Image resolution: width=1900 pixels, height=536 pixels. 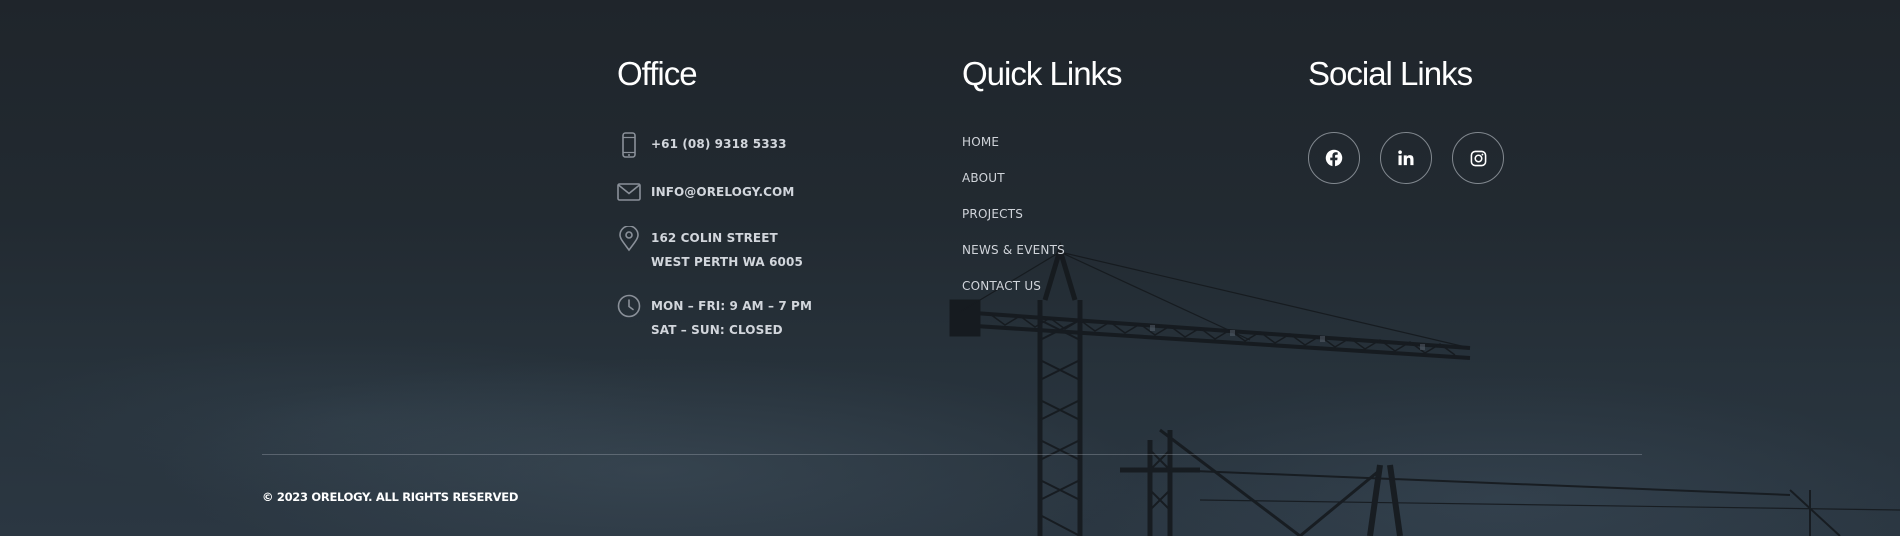 I want to click on copyright-text: © 2023 ORELOGY. ALL RIGHTS RESERVED, so click(x=390, y=497).